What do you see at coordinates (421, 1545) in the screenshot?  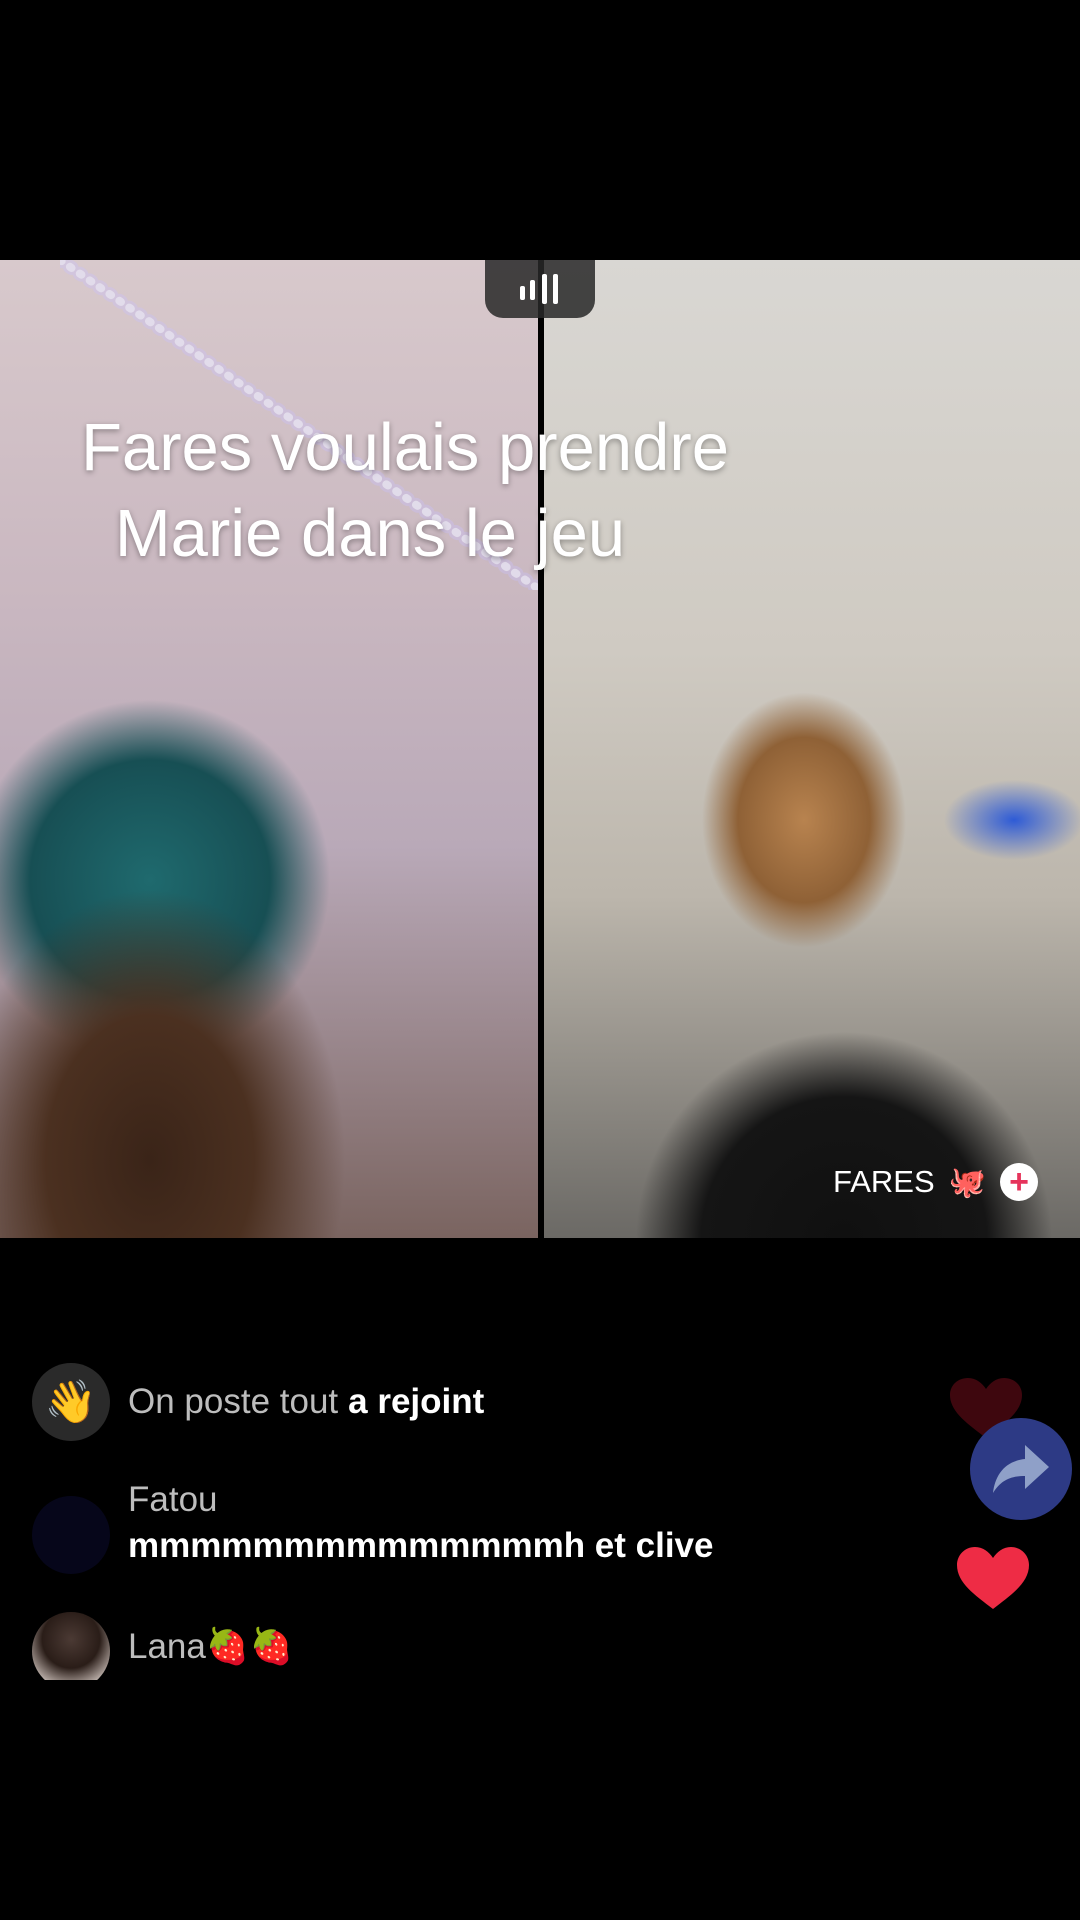 I see `chat-message-text: mmmmmmmmmmmmmmh et clive` at bounding box center [421, 1545].